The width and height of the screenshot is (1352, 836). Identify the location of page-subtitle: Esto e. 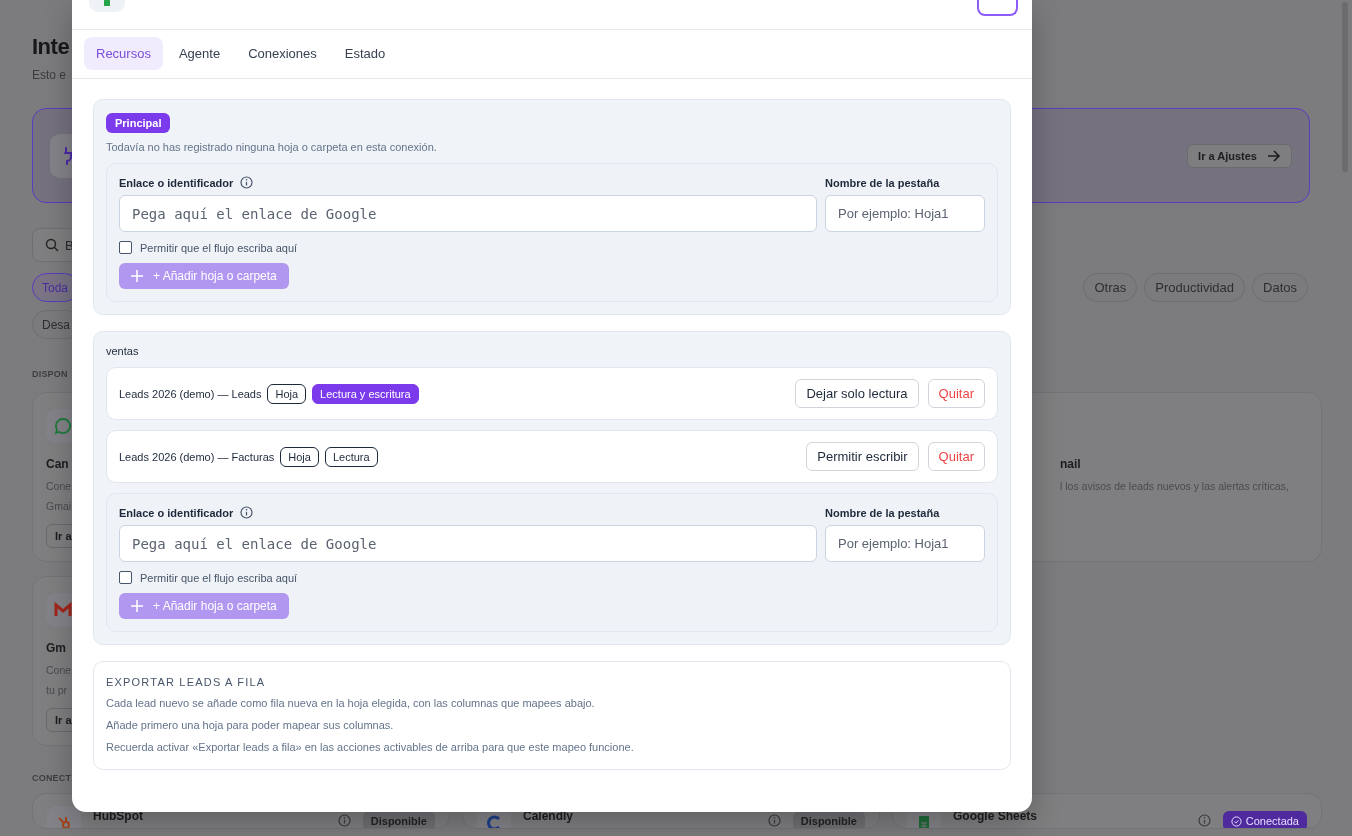
(50, 75).